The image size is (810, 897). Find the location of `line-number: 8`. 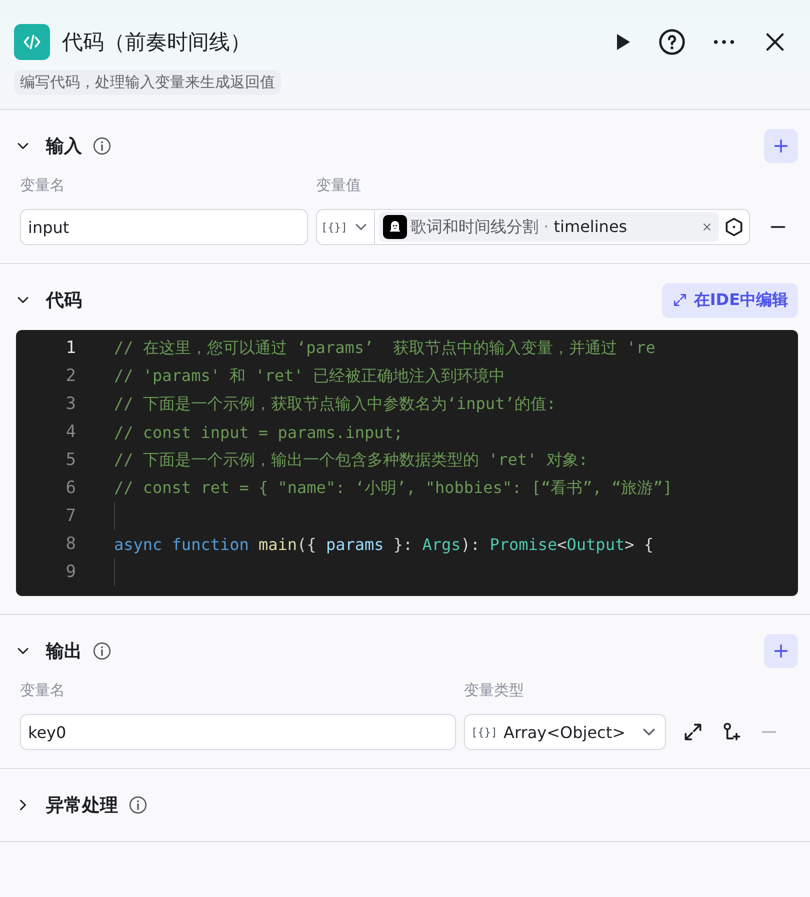

line-number: 8 is located at coordinates (70, 544).